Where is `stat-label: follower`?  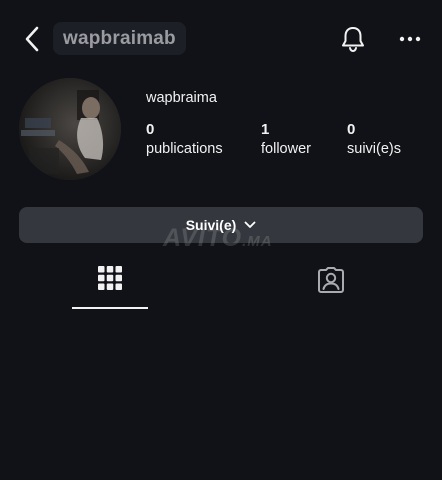 stat-label: follower is located at coordinates (286, 149).